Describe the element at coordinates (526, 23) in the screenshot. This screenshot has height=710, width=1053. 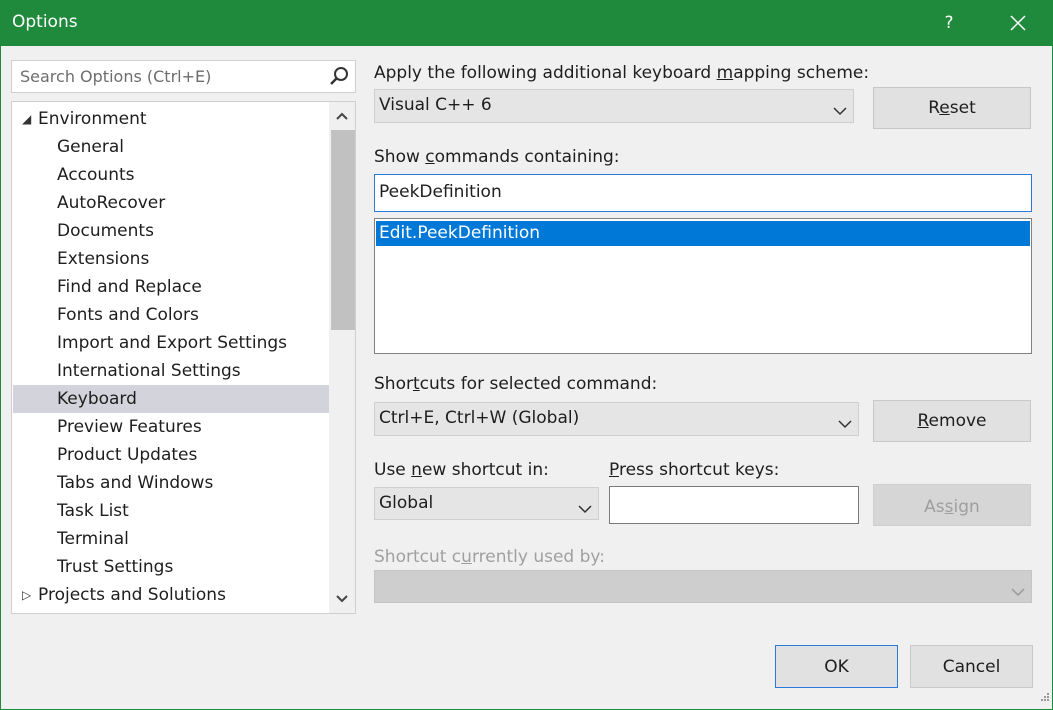
I see `title-bar: Options ?` at that location.